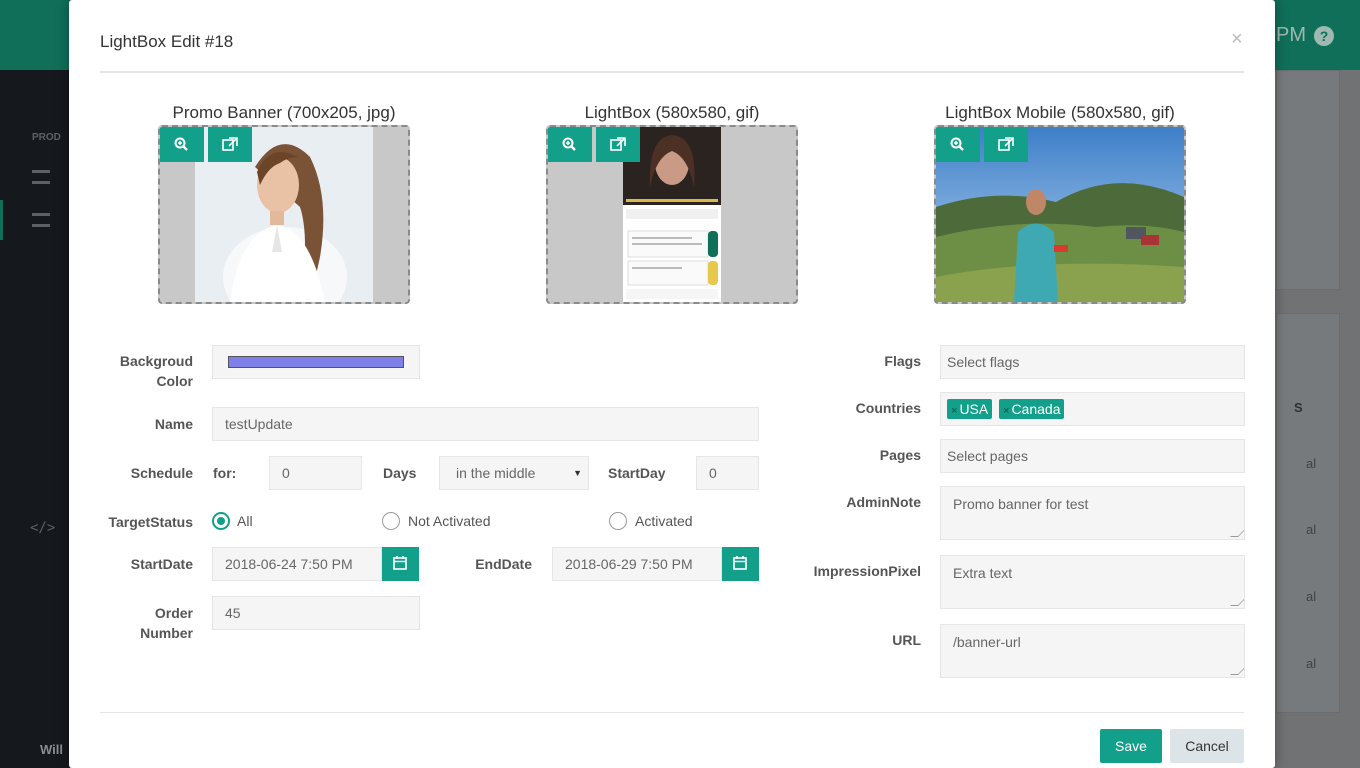 The height and width of the screenshot is (768, 1360). Describe the element at coordinates (902, 361) in the screenshot. I see `flags-label: Flags` at that location.